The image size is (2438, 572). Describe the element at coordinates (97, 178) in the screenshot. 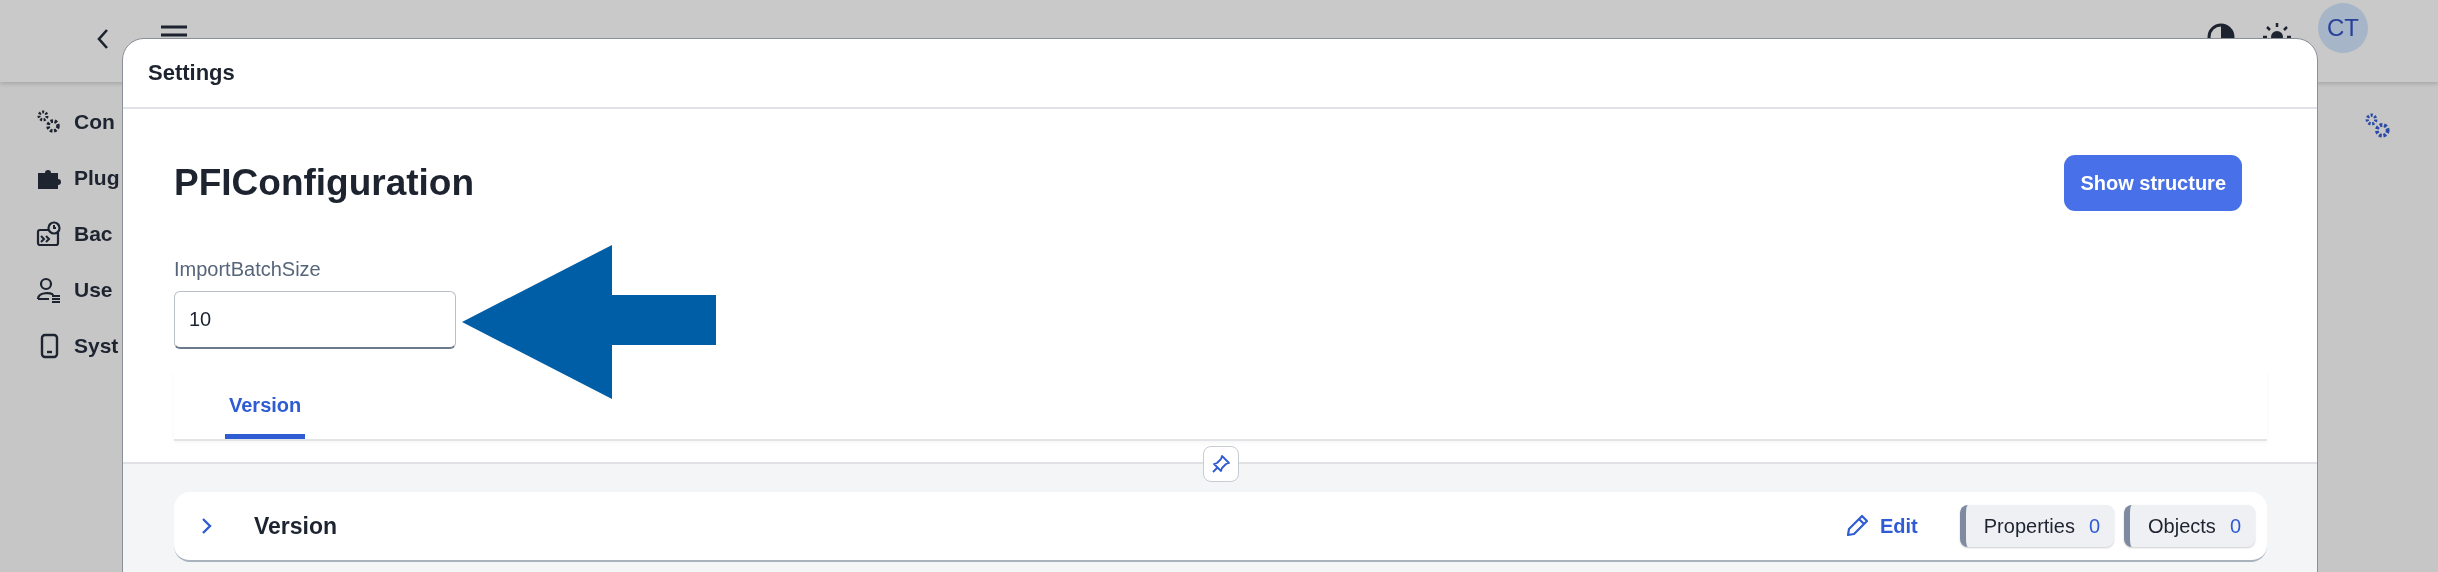

I see `sidebar-item: Plug` at that location.